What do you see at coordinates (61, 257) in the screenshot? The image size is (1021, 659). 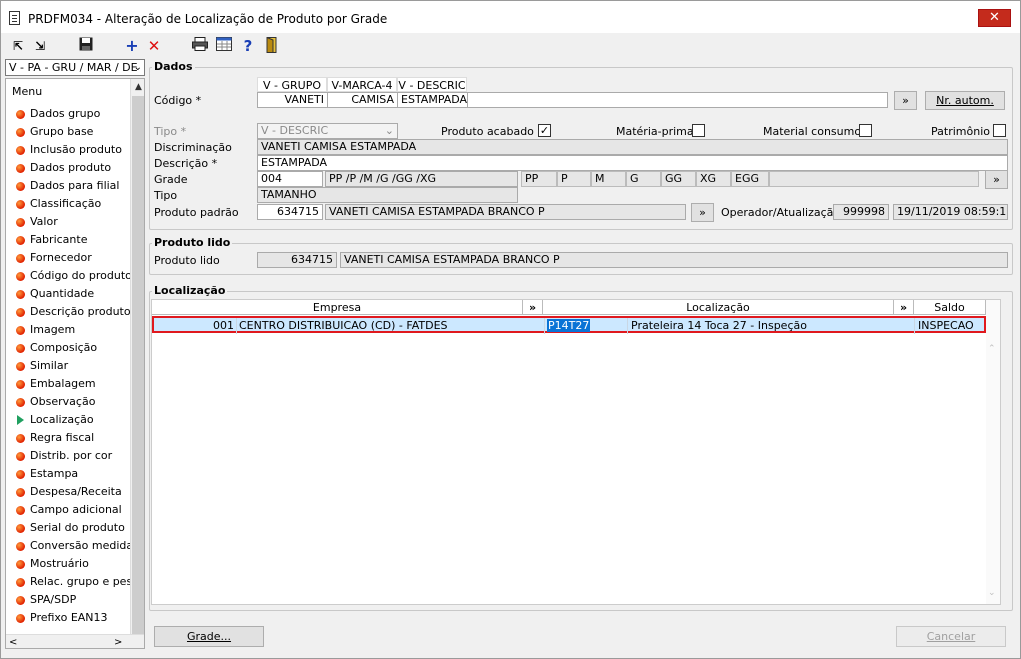 I see `sidebar-item-label: Fornecedor` at bounding box center [61, 257].